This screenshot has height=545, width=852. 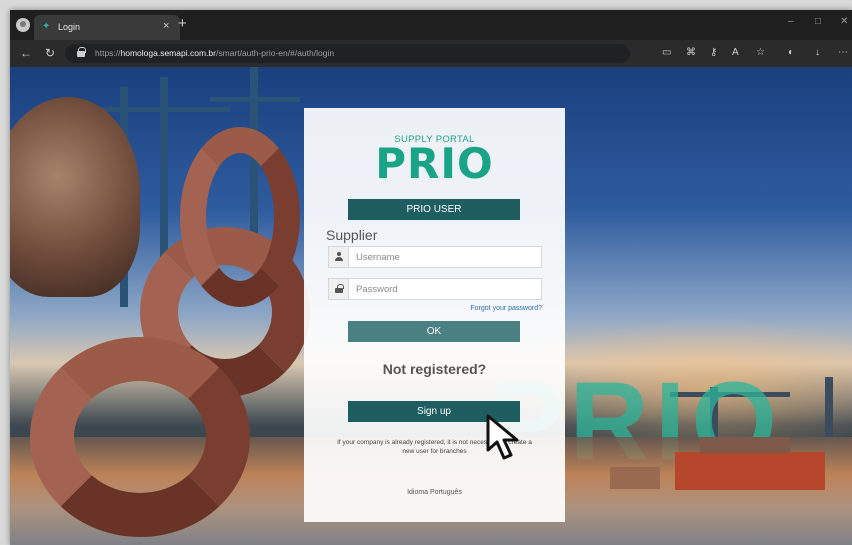 What do you see at coordinates (745, 445) in the screenshot?
I see `background-ship-containers` at bounding box center [745, 445].